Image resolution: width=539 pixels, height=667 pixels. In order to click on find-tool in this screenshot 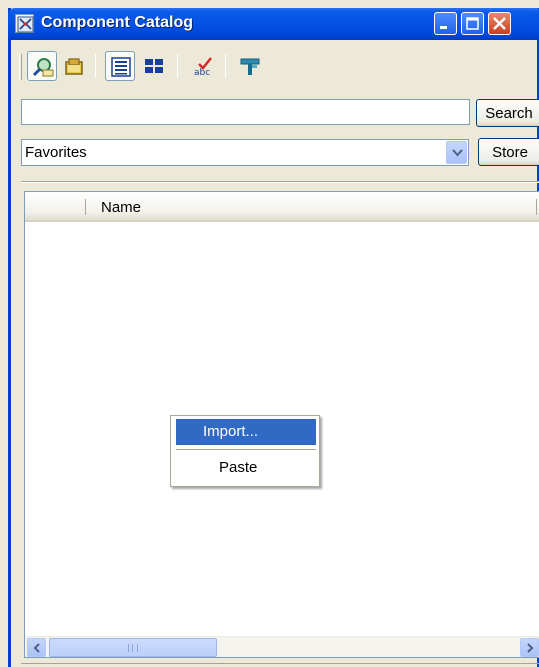, I will do `click(42, 66)`.